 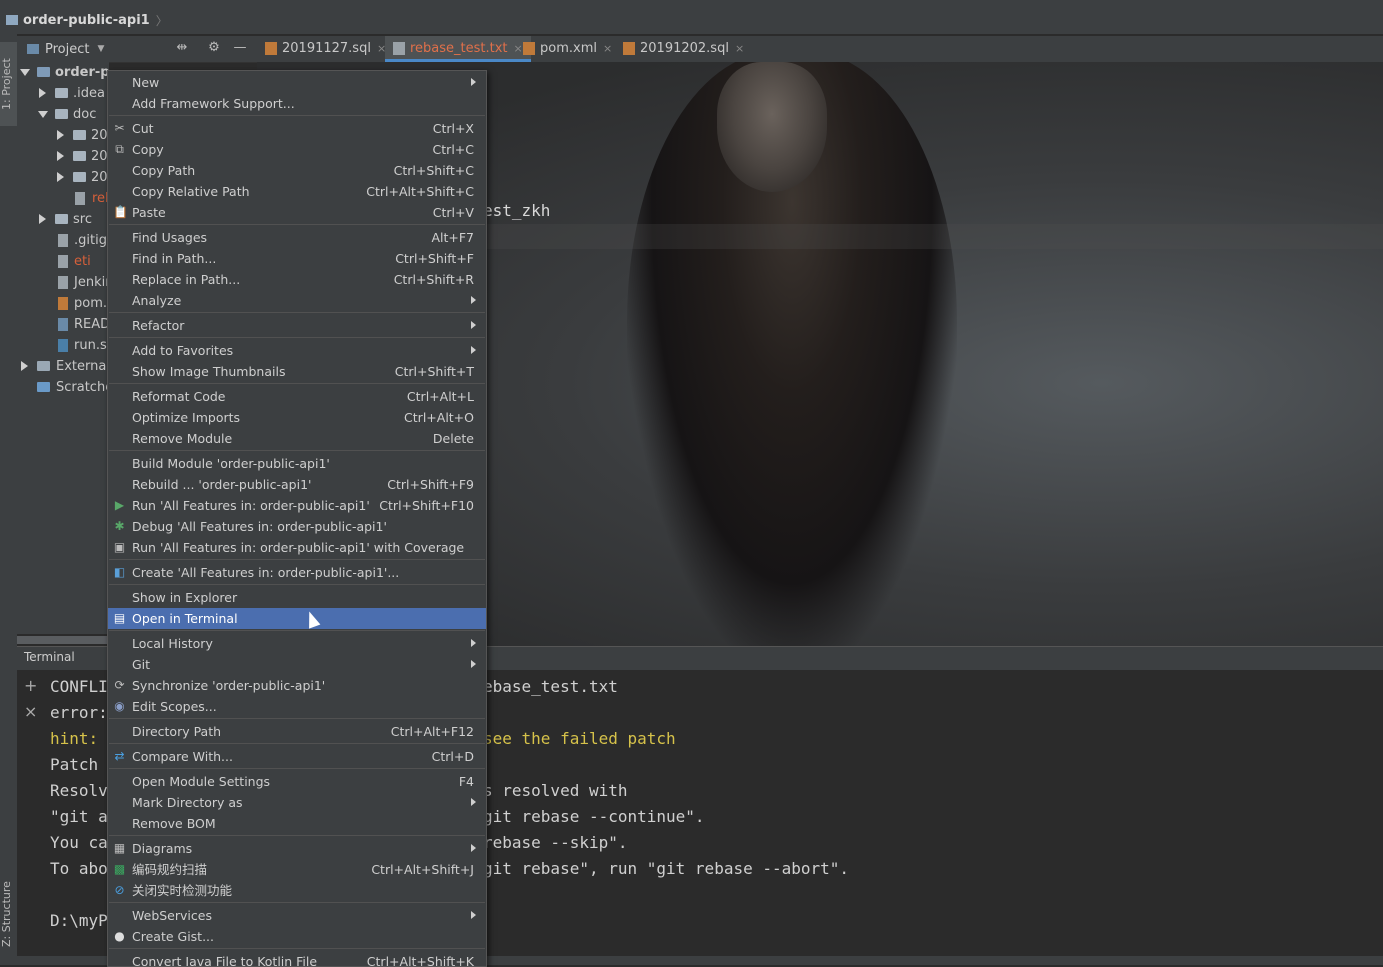 I want to click on menu-item: ✂ Cut Ctrl+X, so click(x=297, y=128).